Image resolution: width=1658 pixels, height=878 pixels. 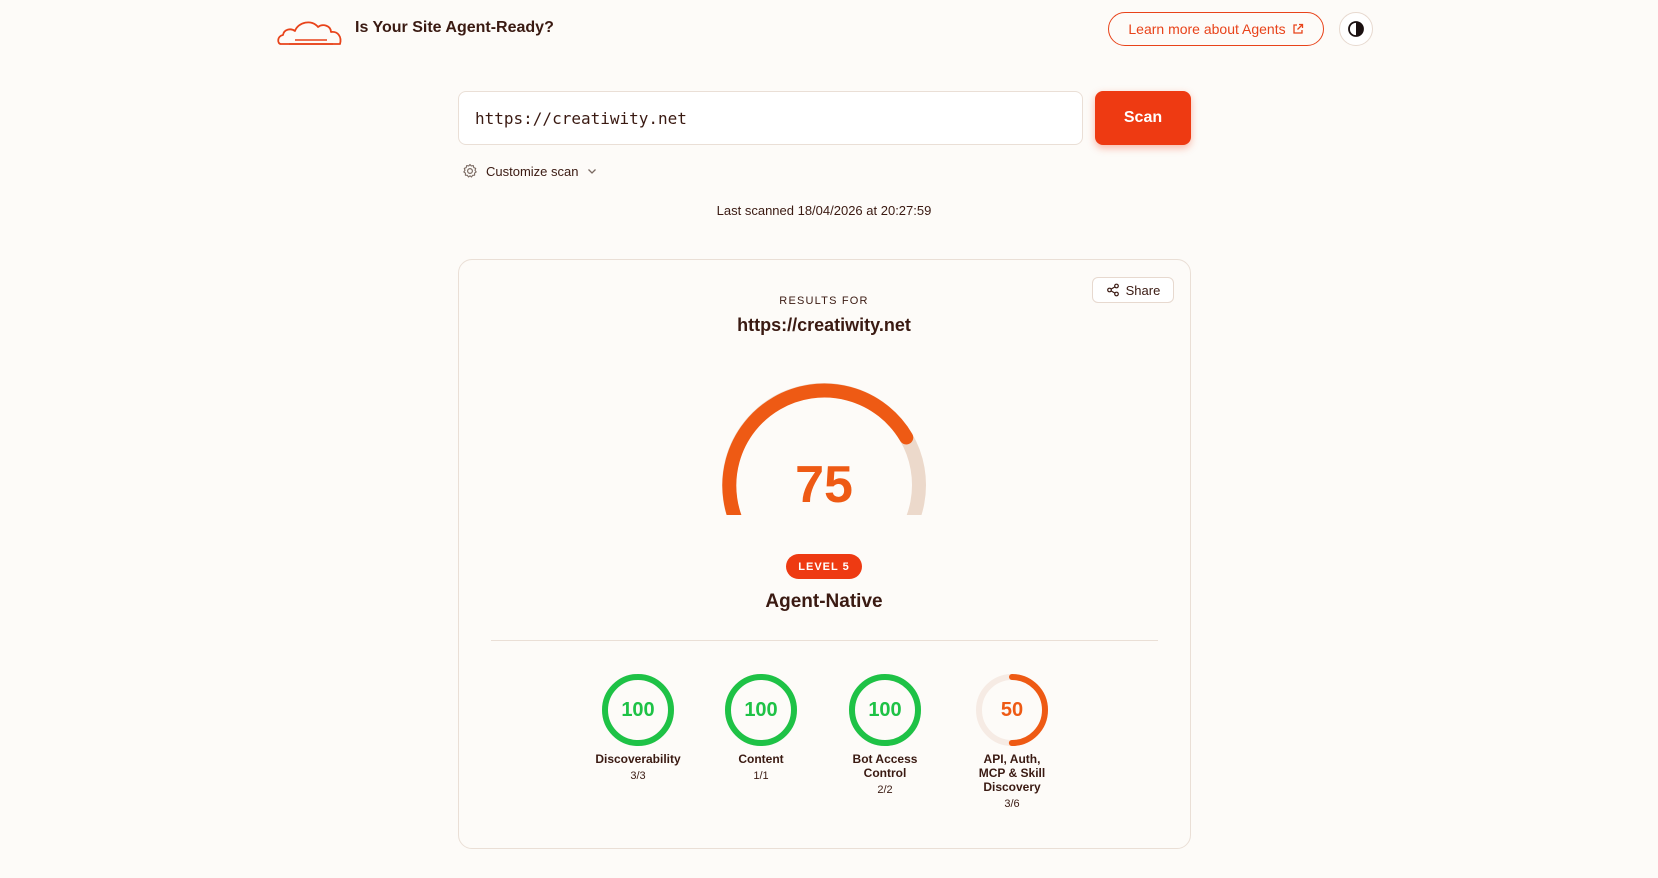 I want to click on learn-more-button: Learn more about Agents, so click(x=1216, y=29).